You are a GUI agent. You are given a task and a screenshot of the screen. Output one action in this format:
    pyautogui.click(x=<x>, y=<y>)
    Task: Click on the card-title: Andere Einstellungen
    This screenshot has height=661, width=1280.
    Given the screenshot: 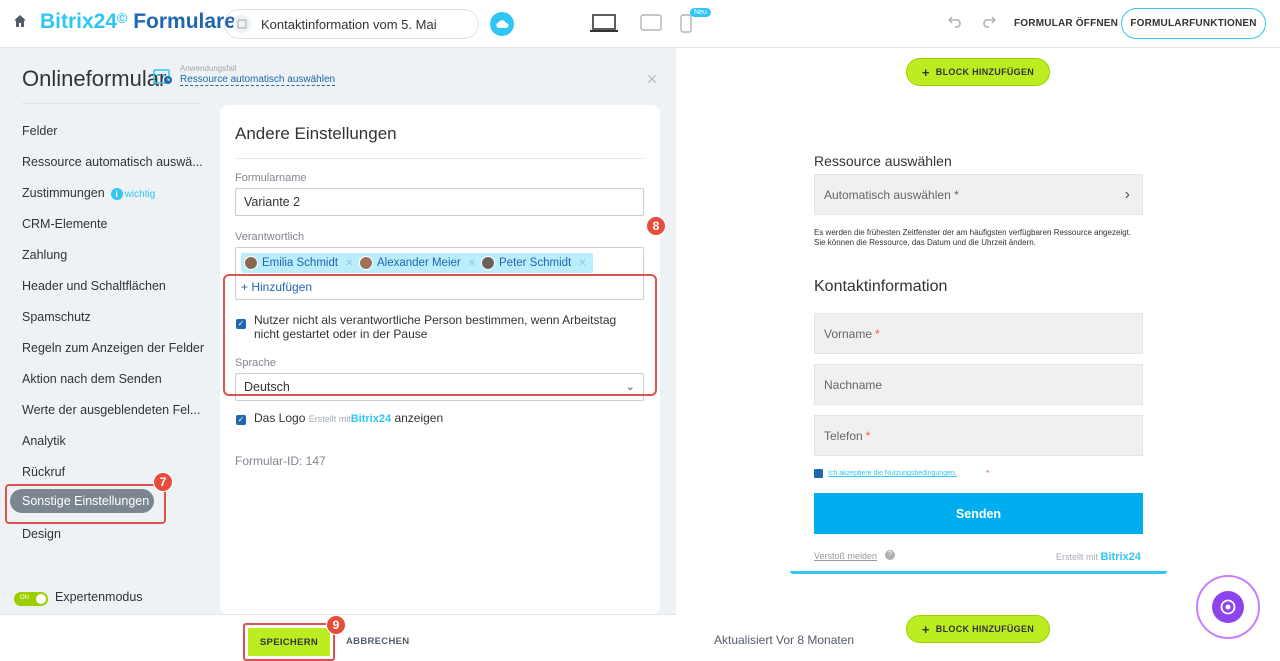 What is the action you would take?
    pyautogui.click(x=316, y=133)
    